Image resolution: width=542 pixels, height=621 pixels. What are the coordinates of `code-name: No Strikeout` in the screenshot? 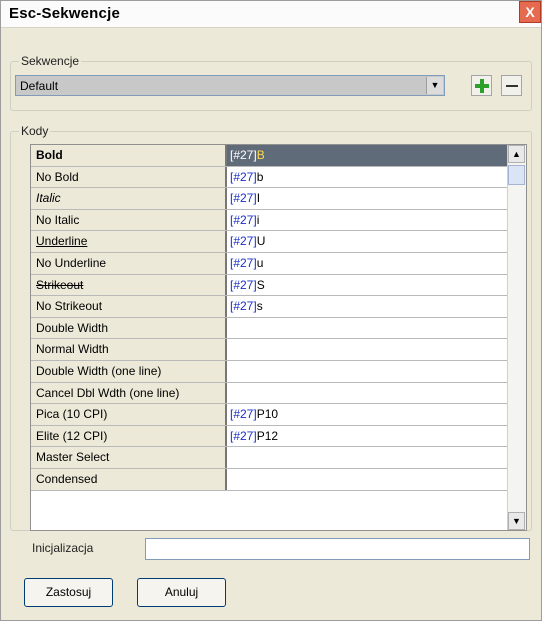 It's located at (129, 306).